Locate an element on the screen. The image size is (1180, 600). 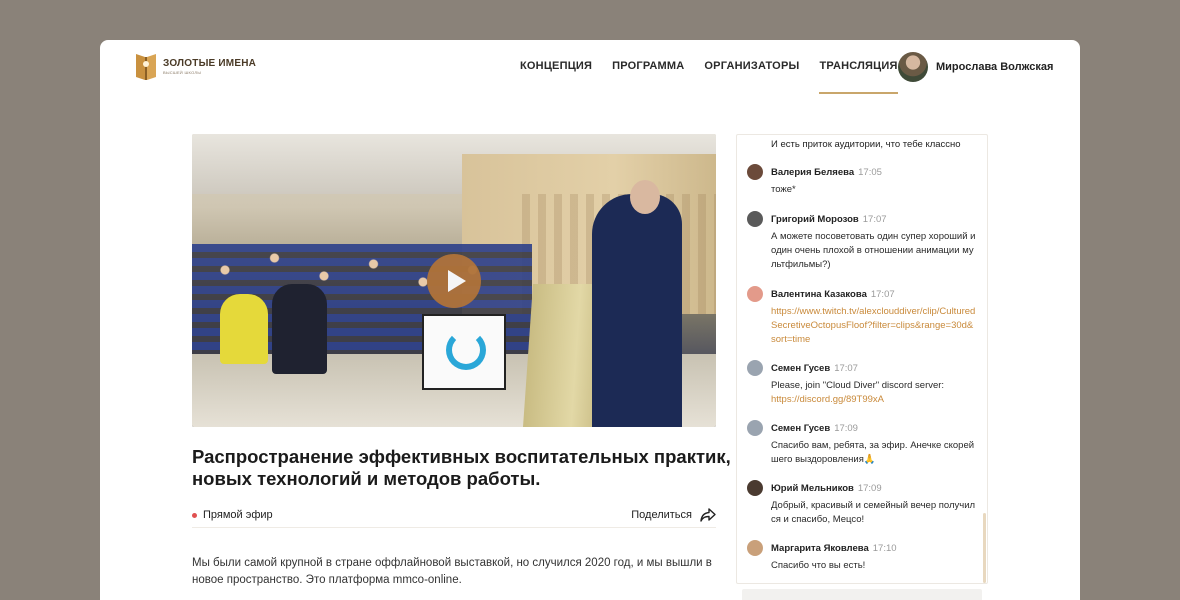
play-icon is located at coordinates (454, 281).